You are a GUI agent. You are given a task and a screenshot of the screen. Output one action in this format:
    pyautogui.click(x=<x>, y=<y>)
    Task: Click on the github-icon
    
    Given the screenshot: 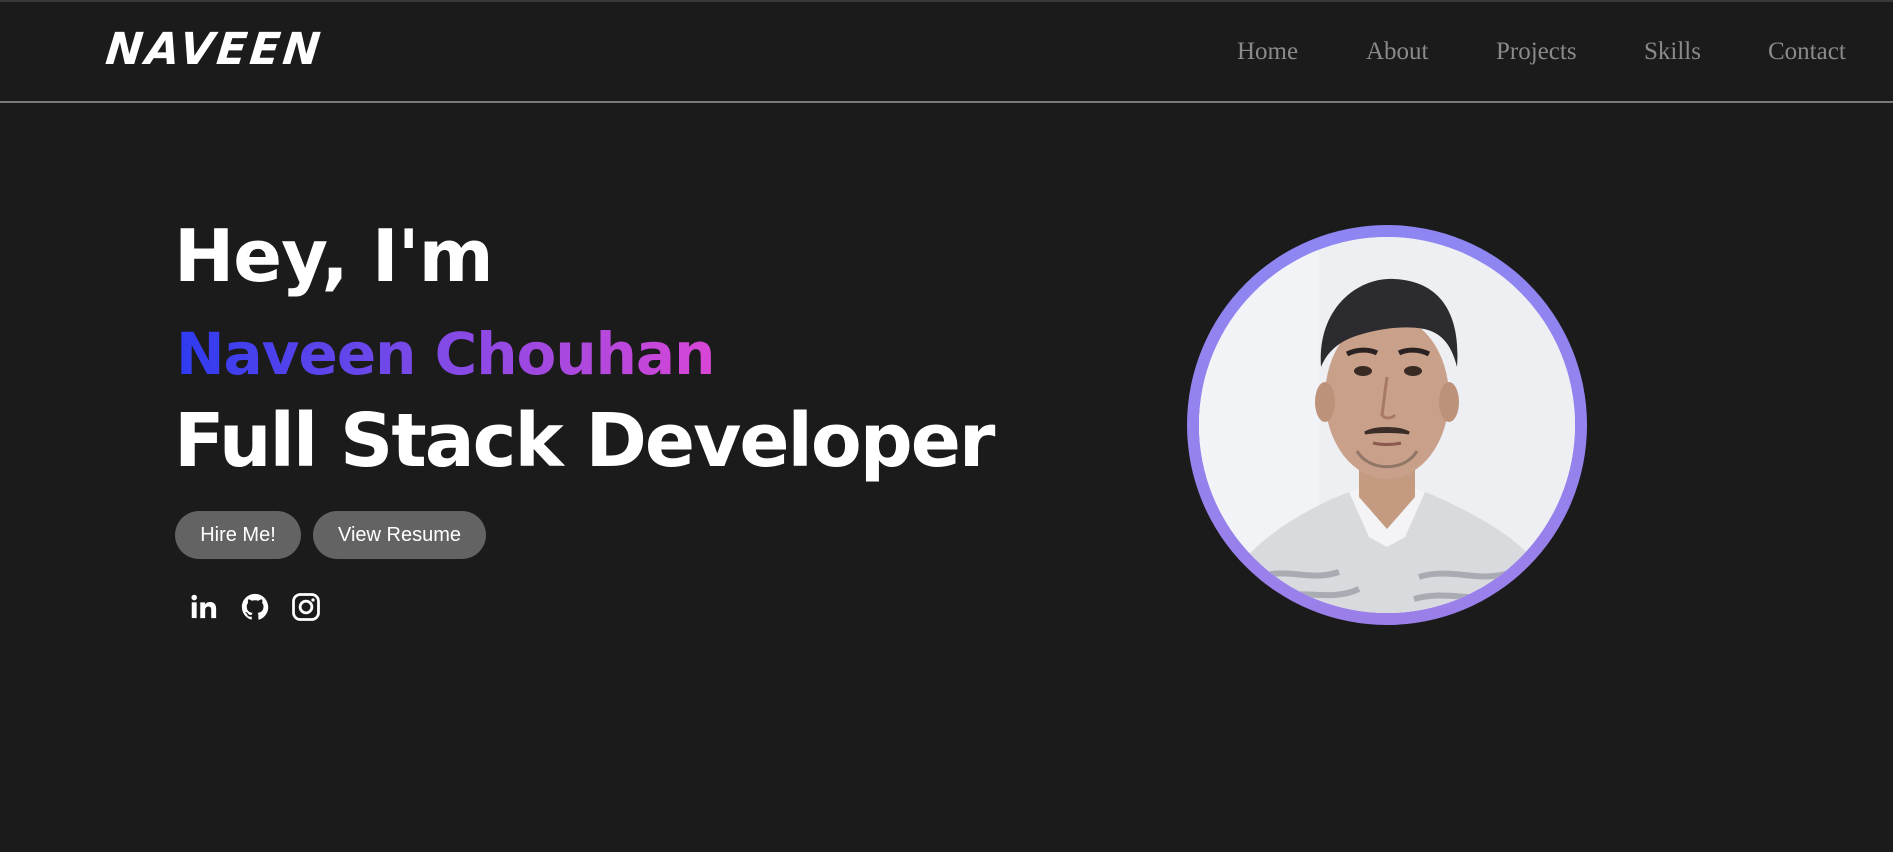 What is the action you would take?
    pyautogui.click(x=255, y=607)
    